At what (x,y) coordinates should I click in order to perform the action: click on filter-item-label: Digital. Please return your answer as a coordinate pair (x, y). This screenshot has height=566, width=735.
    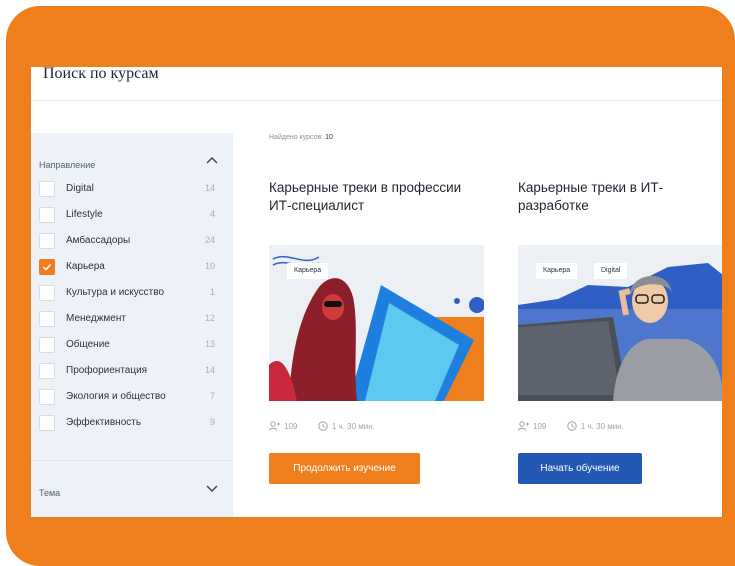
    Looking at the image, I should click on (80, 188).